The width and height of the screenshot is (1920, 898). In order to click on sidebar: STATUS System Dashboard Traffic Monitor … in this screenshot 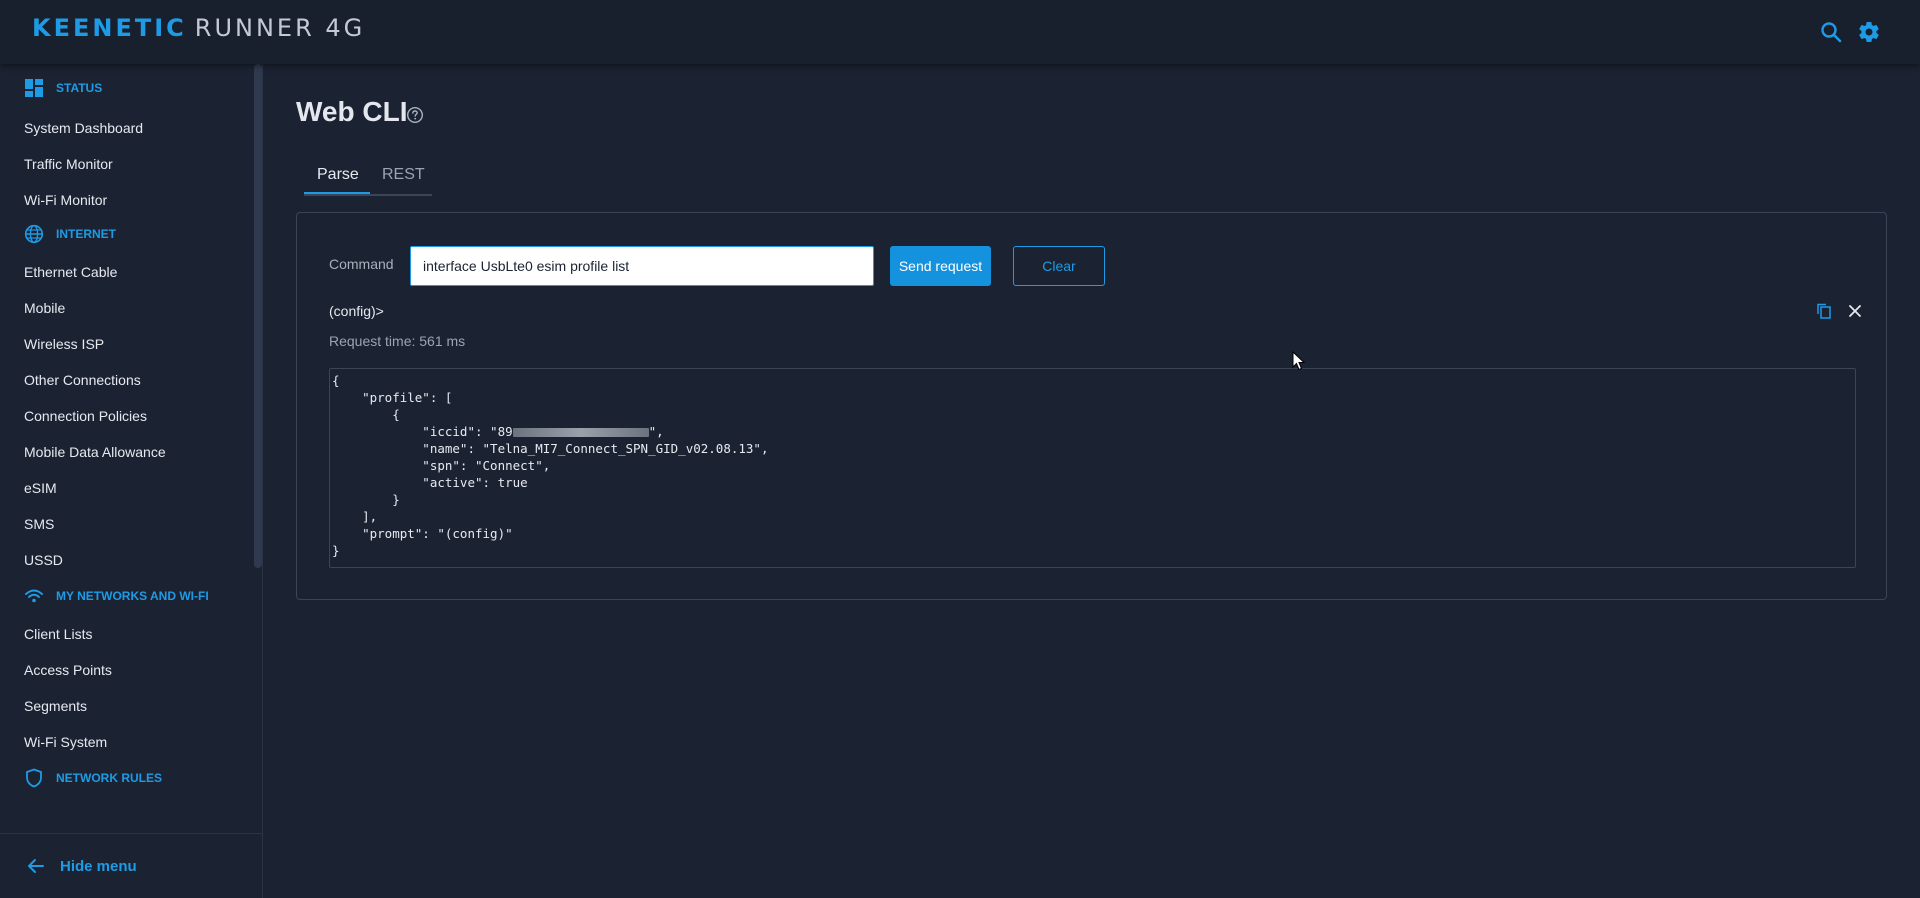, I will do `click(131, 481)`.